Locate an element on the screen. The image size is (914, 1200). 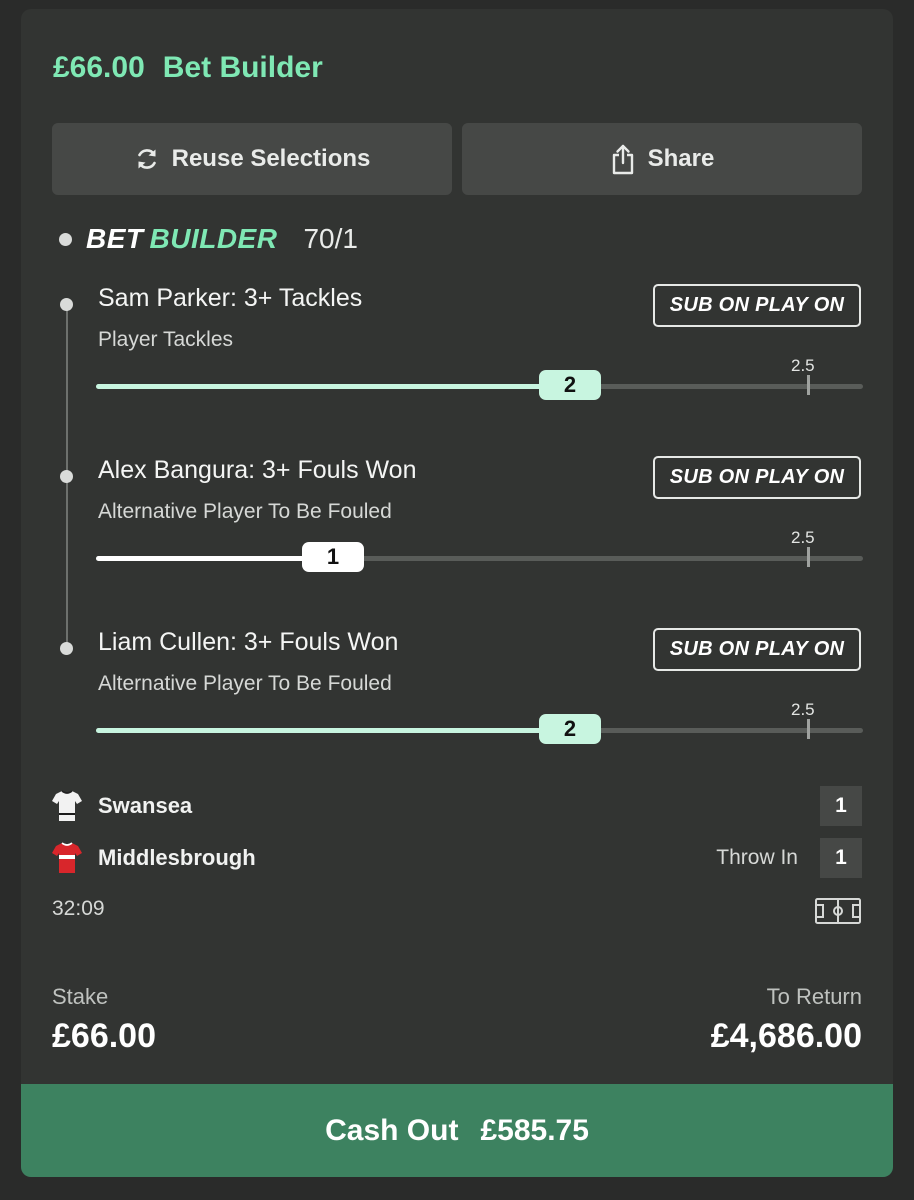
stake-label: Stake is located at coordinates (80, 996).